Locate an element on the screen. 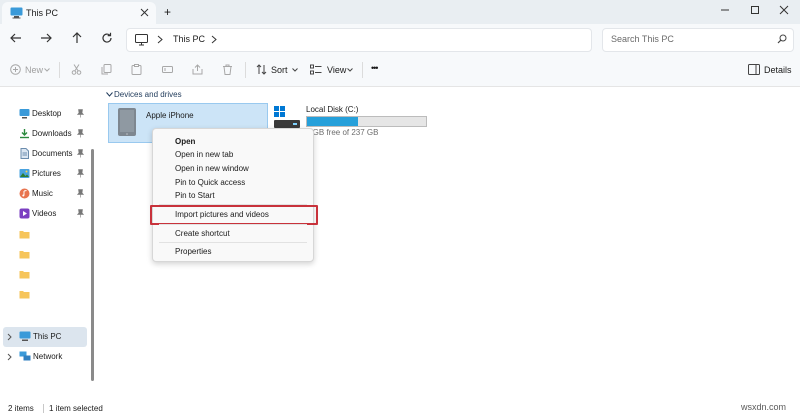 The height and width of the screenshot is (416, 800). address-bar: This PC is located at coordinates (359, 40).